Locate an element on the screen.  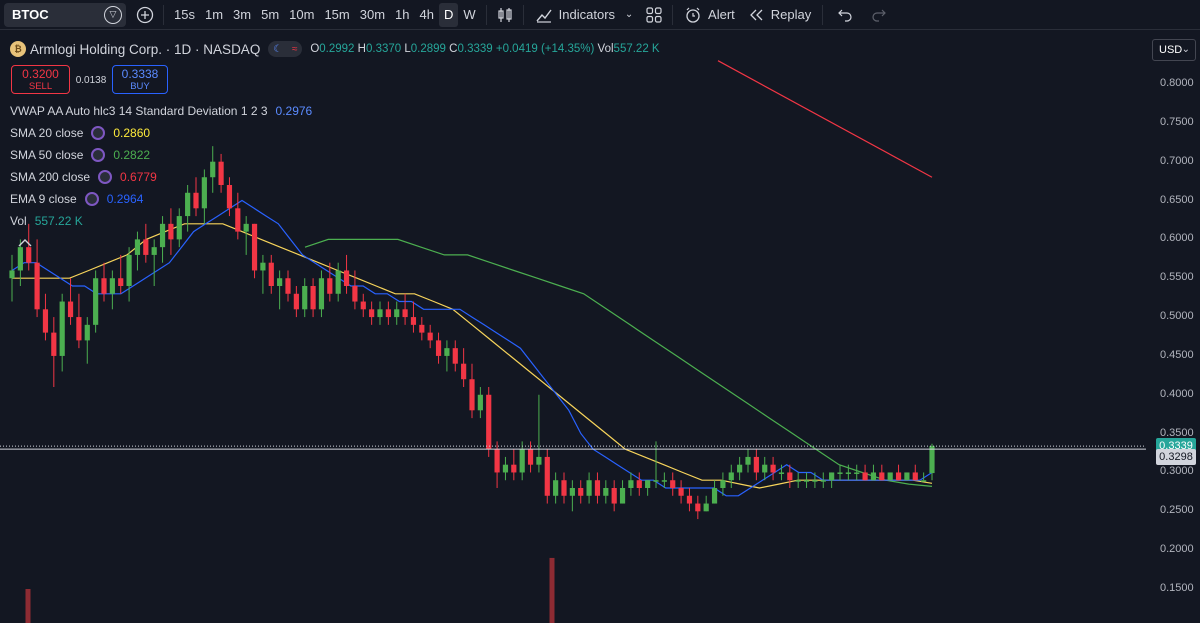
axis-tick-label: 0.6000 is located at coordinates (1177, 238).